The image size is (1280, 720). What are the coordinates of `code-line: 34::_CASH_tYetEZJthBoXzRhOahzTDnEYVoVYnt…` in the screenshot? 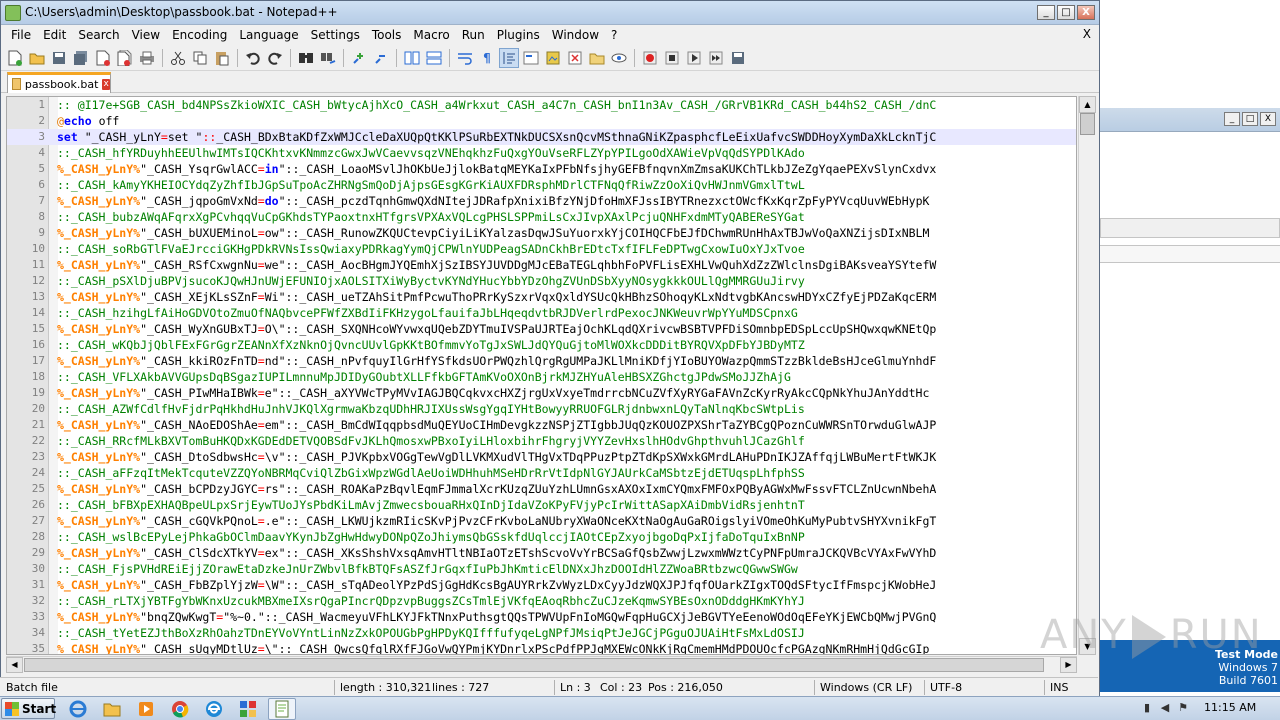 It's located at (541, 633).